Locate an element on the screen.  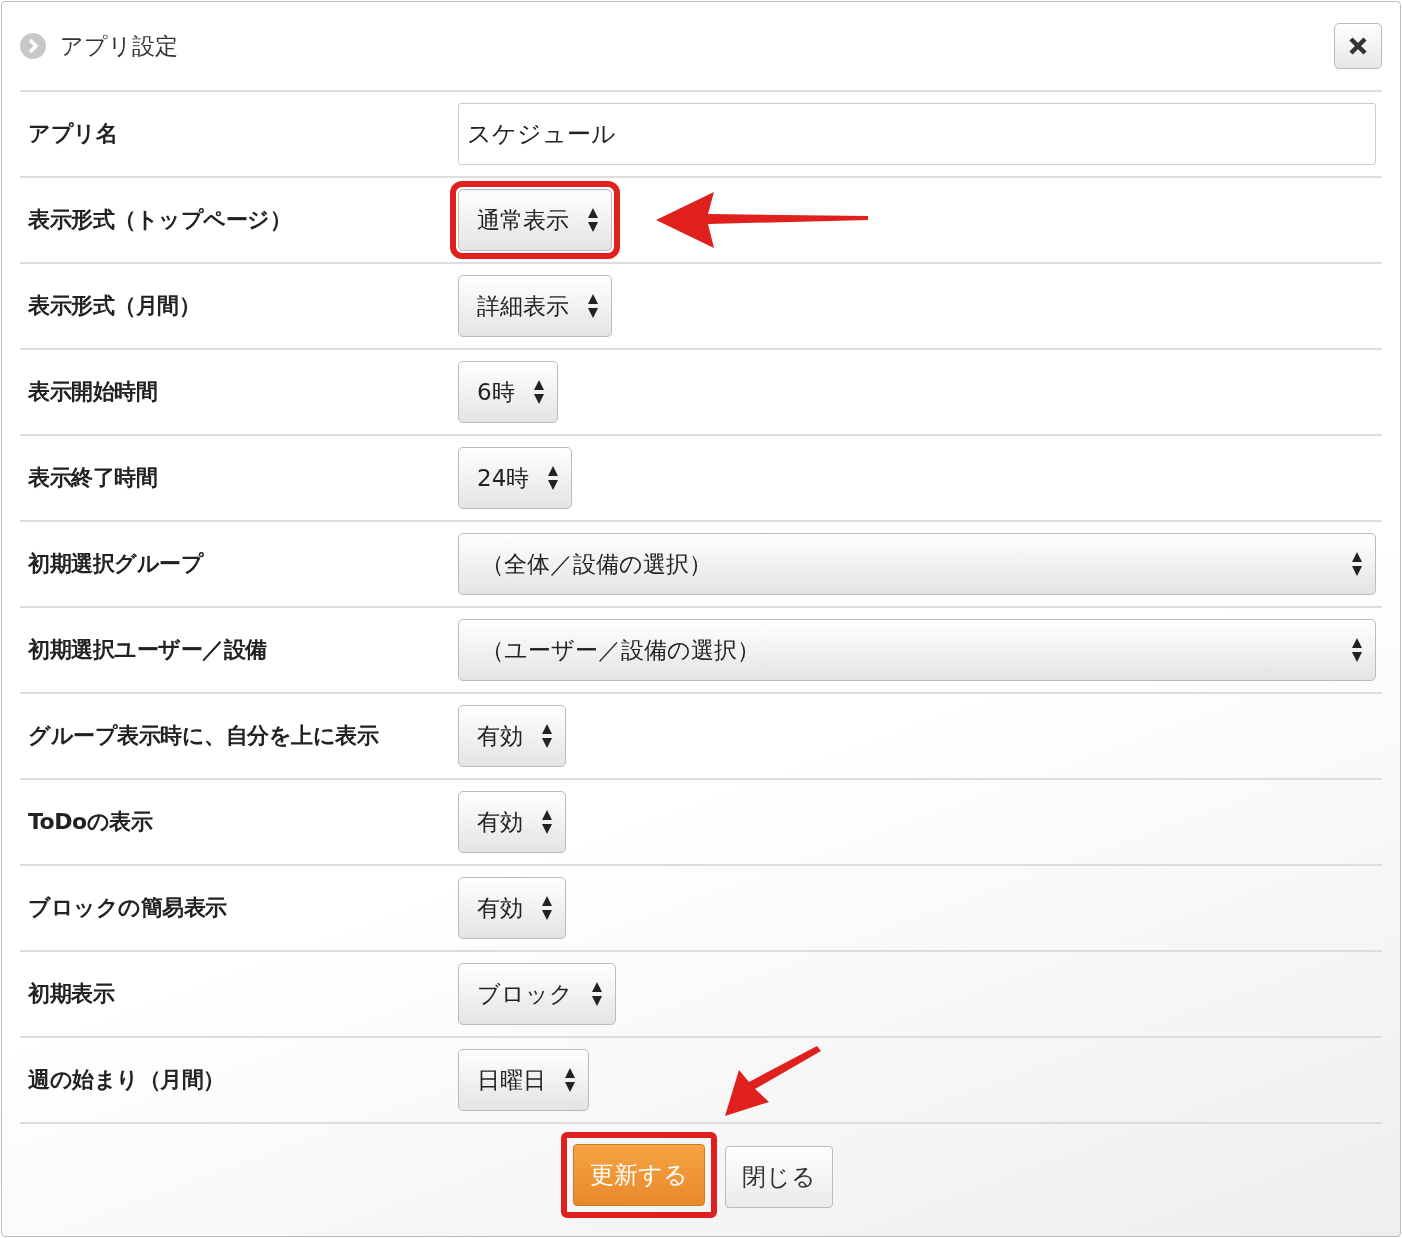
select-dropdown: 通常表示 is located at coordinates (535, 220).